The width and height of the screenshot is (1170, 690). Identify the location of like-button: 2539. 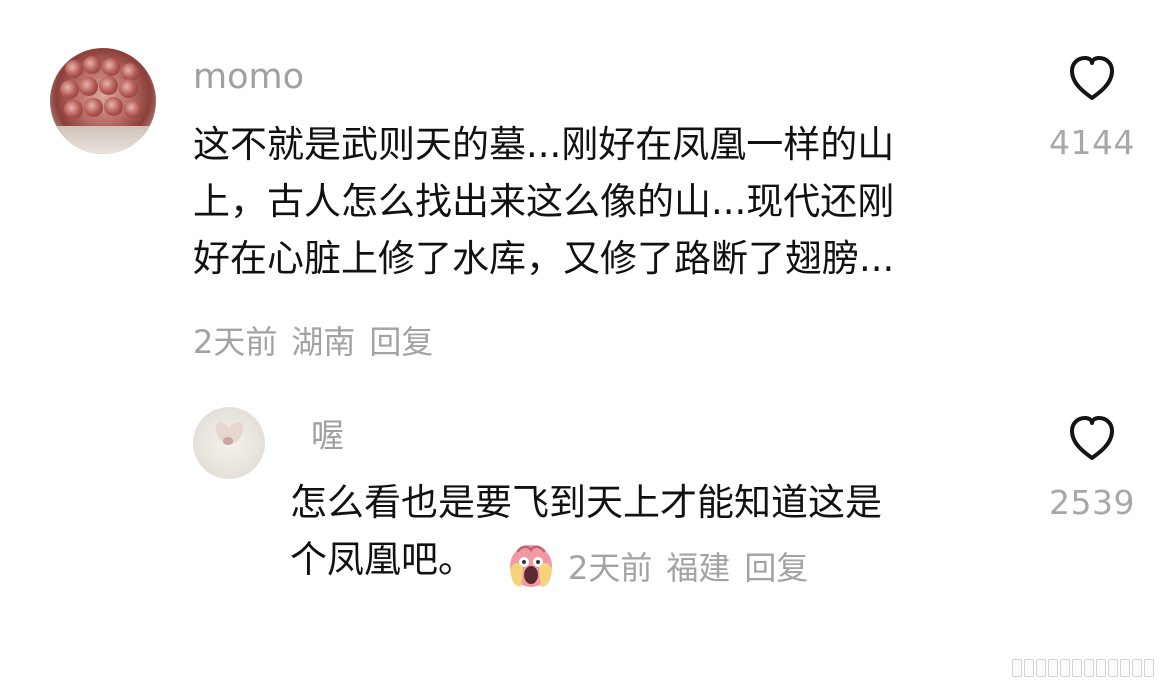
(1092, 465).